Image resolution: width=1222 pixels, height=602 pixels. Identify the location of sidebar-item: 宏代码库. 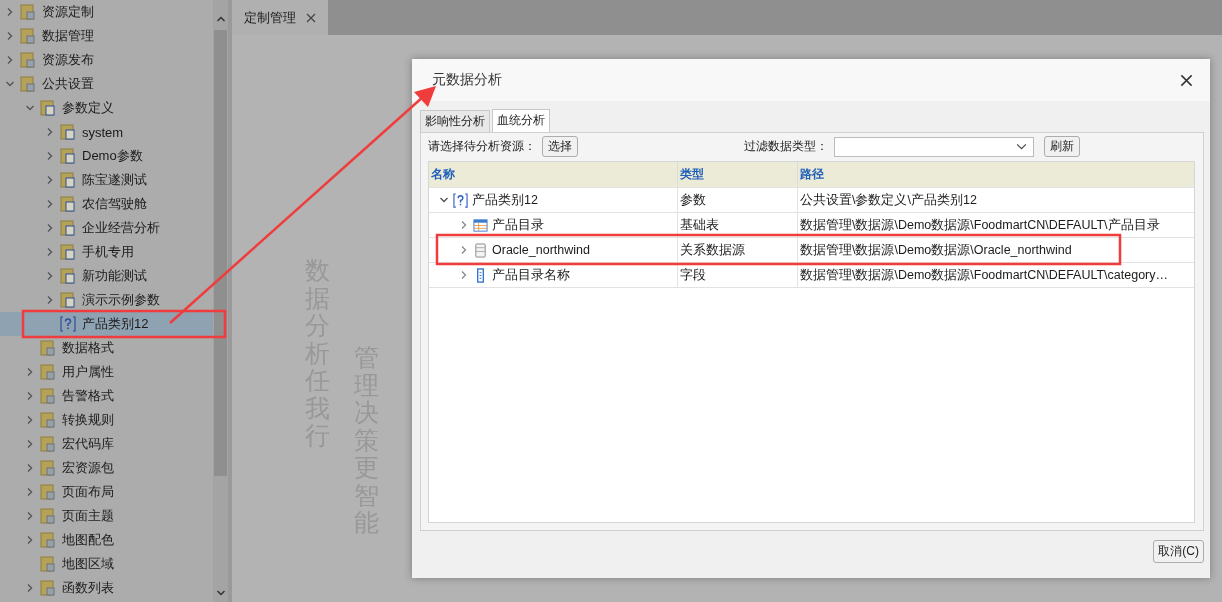
(106, 444).